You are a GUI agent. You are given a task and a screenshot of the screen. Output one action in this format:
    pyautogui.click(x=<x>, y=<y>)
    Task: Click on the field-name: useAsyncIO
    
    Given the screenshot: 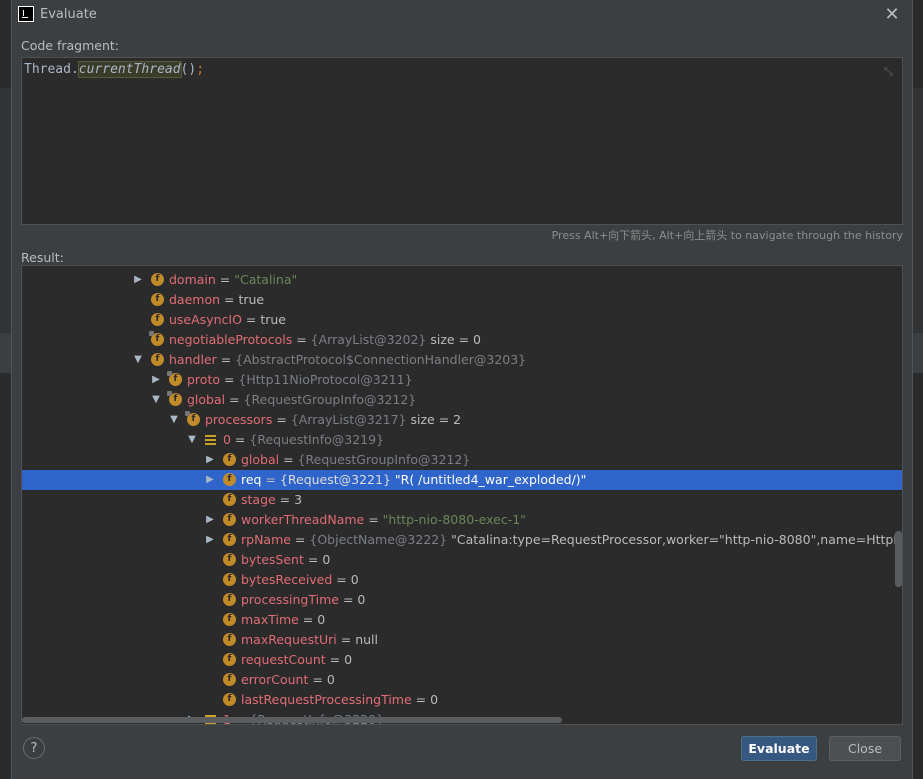 What is the action you would take?
    pyautogui.click(x=205, y=319)
    